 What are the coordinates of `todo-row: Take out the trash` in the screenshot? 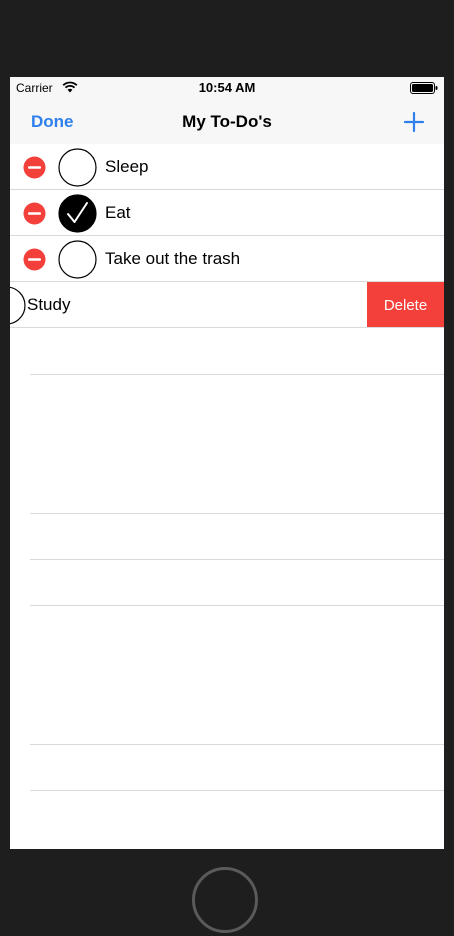 It's located at (227, 259).